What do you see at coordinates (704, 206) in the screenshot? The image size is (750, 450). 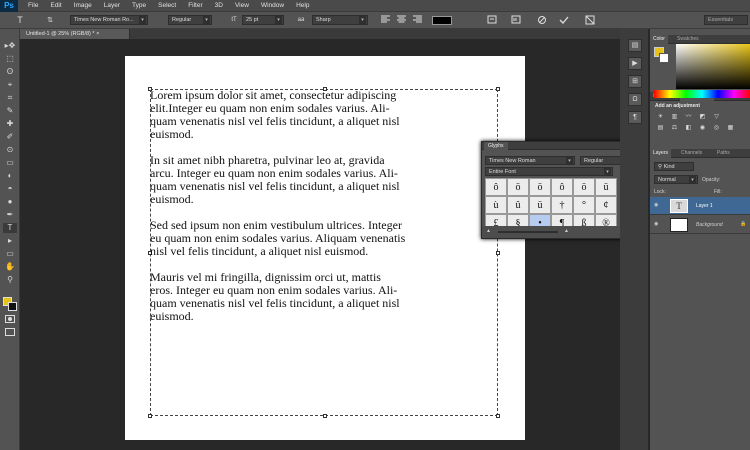 I see `layer-name: Layer 1` at bounding box center [704, 206].